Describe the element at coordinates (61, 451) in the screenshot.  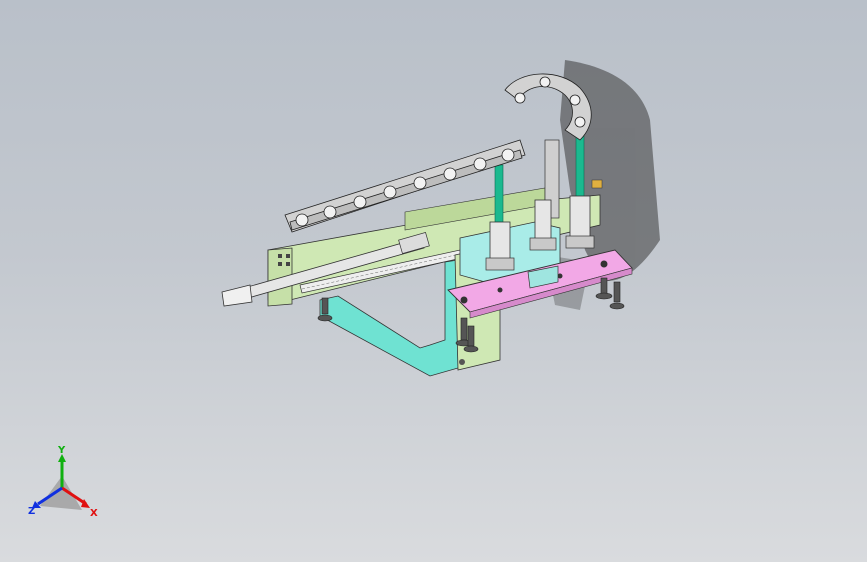
I see `triad-y-label: Y` at that location.